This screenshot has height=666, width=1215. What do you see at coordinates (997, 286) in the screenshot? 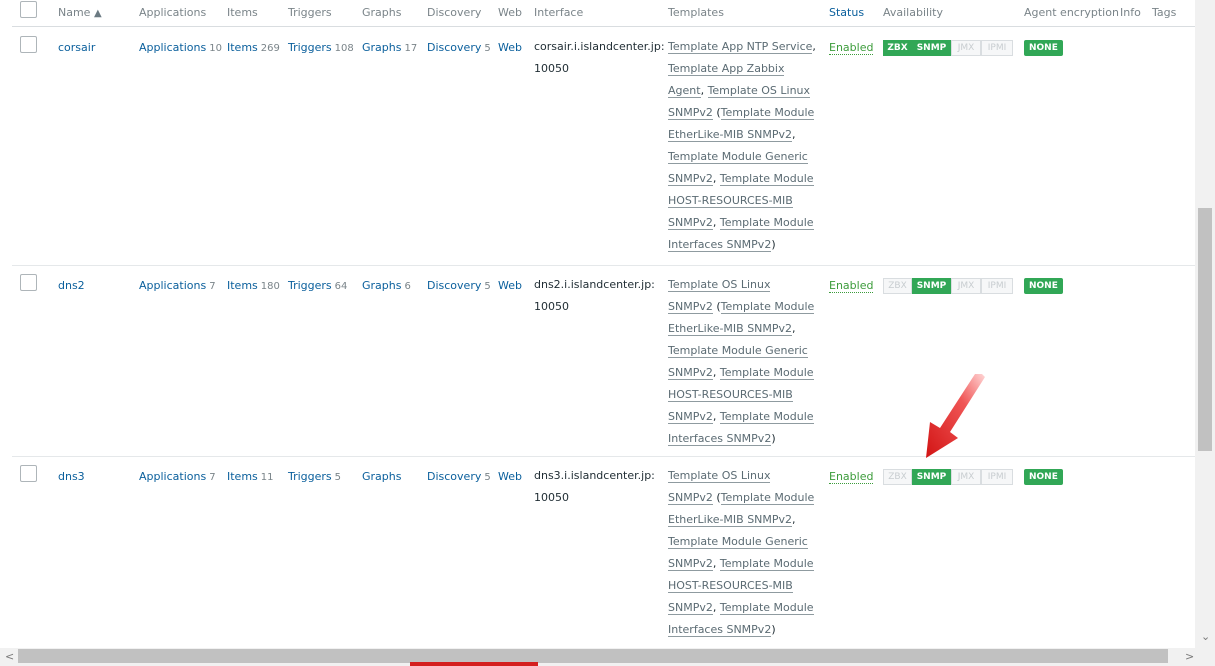
I see `ipmi-badge: IPMI` at bounding box center [997, 286].